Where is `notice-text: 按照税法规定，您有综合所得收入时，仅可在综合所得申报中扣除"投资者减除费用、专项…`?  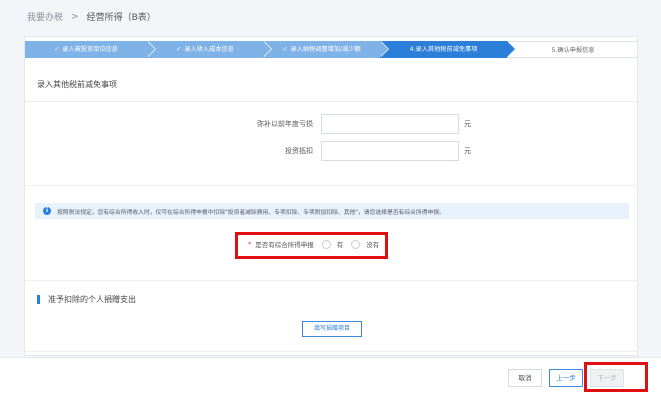 notice-text: 按照税法规定，您有综合所得收入时，仅可在综合所得申报中扣除"投资者减除费用、专项… is located at coordinates (251, 212).